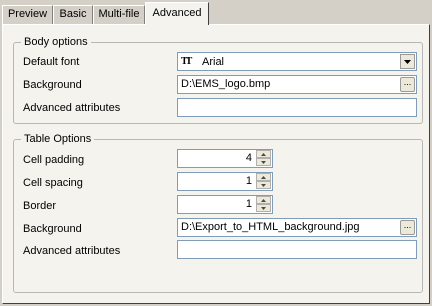  Describe the element at coordinates (53, 183) in the screenshot. I see `cell-spacing-label: Cell spacing` at that location.